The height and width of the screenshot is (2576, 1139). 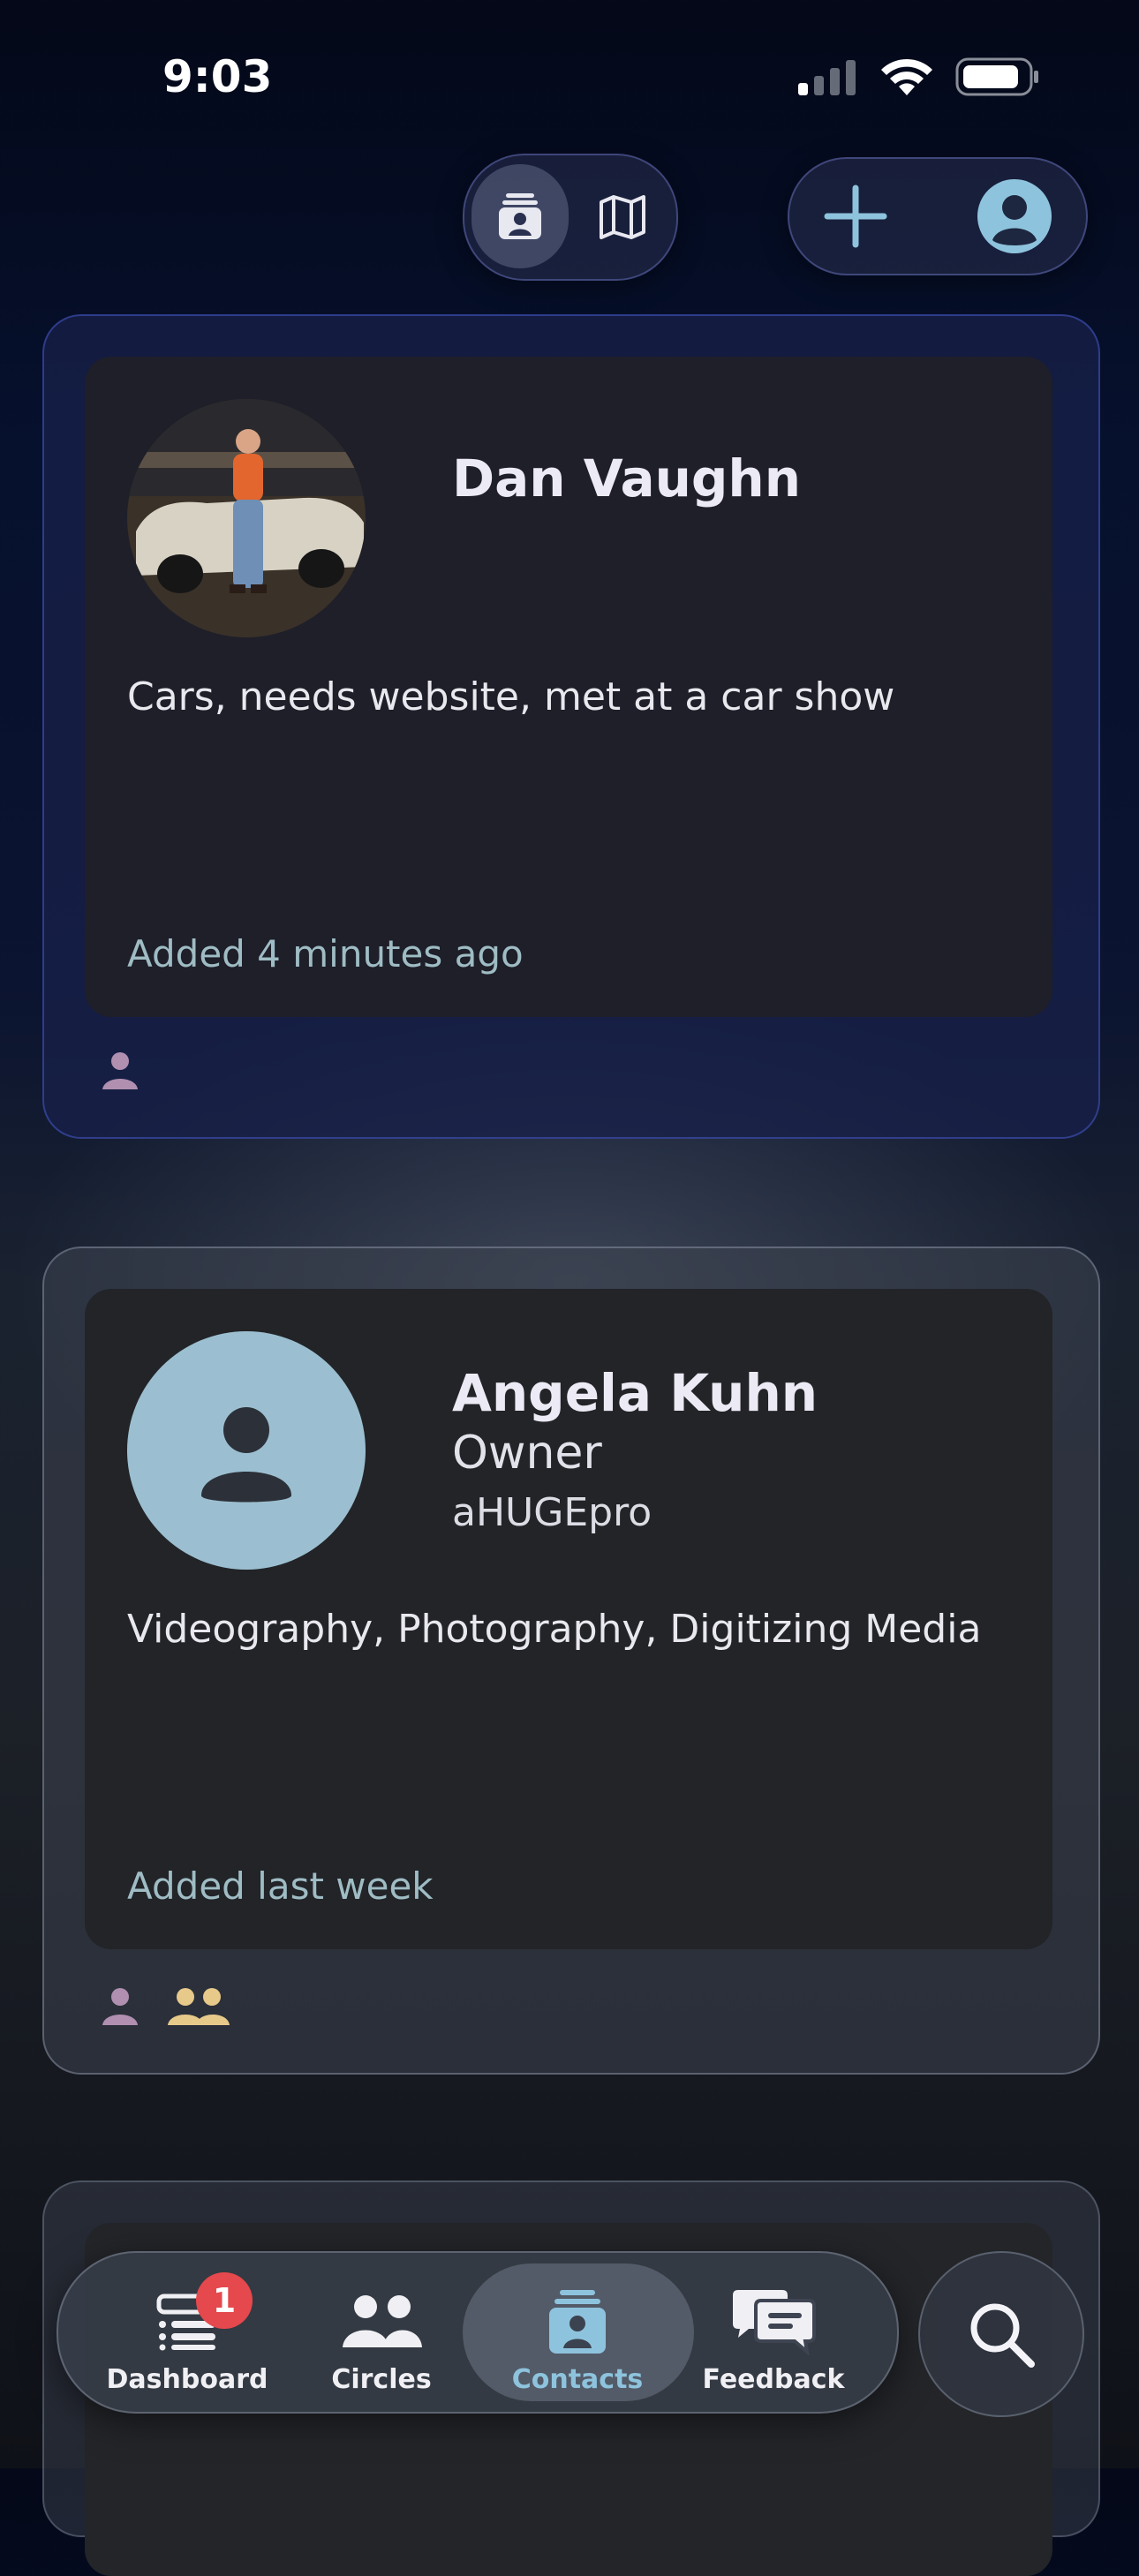 What do you see at coordinates (325, 954) in the screenshot?
I see `added-time: Added 4 minutes ago` at bounding box center [325, 954].